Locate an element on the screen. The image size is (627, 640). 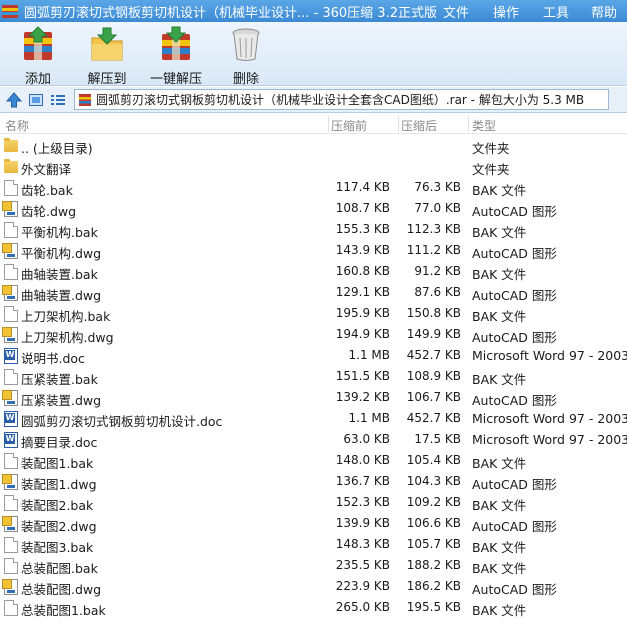
file-packed-size: 150.8 KB is located at coordinates (433, 313).